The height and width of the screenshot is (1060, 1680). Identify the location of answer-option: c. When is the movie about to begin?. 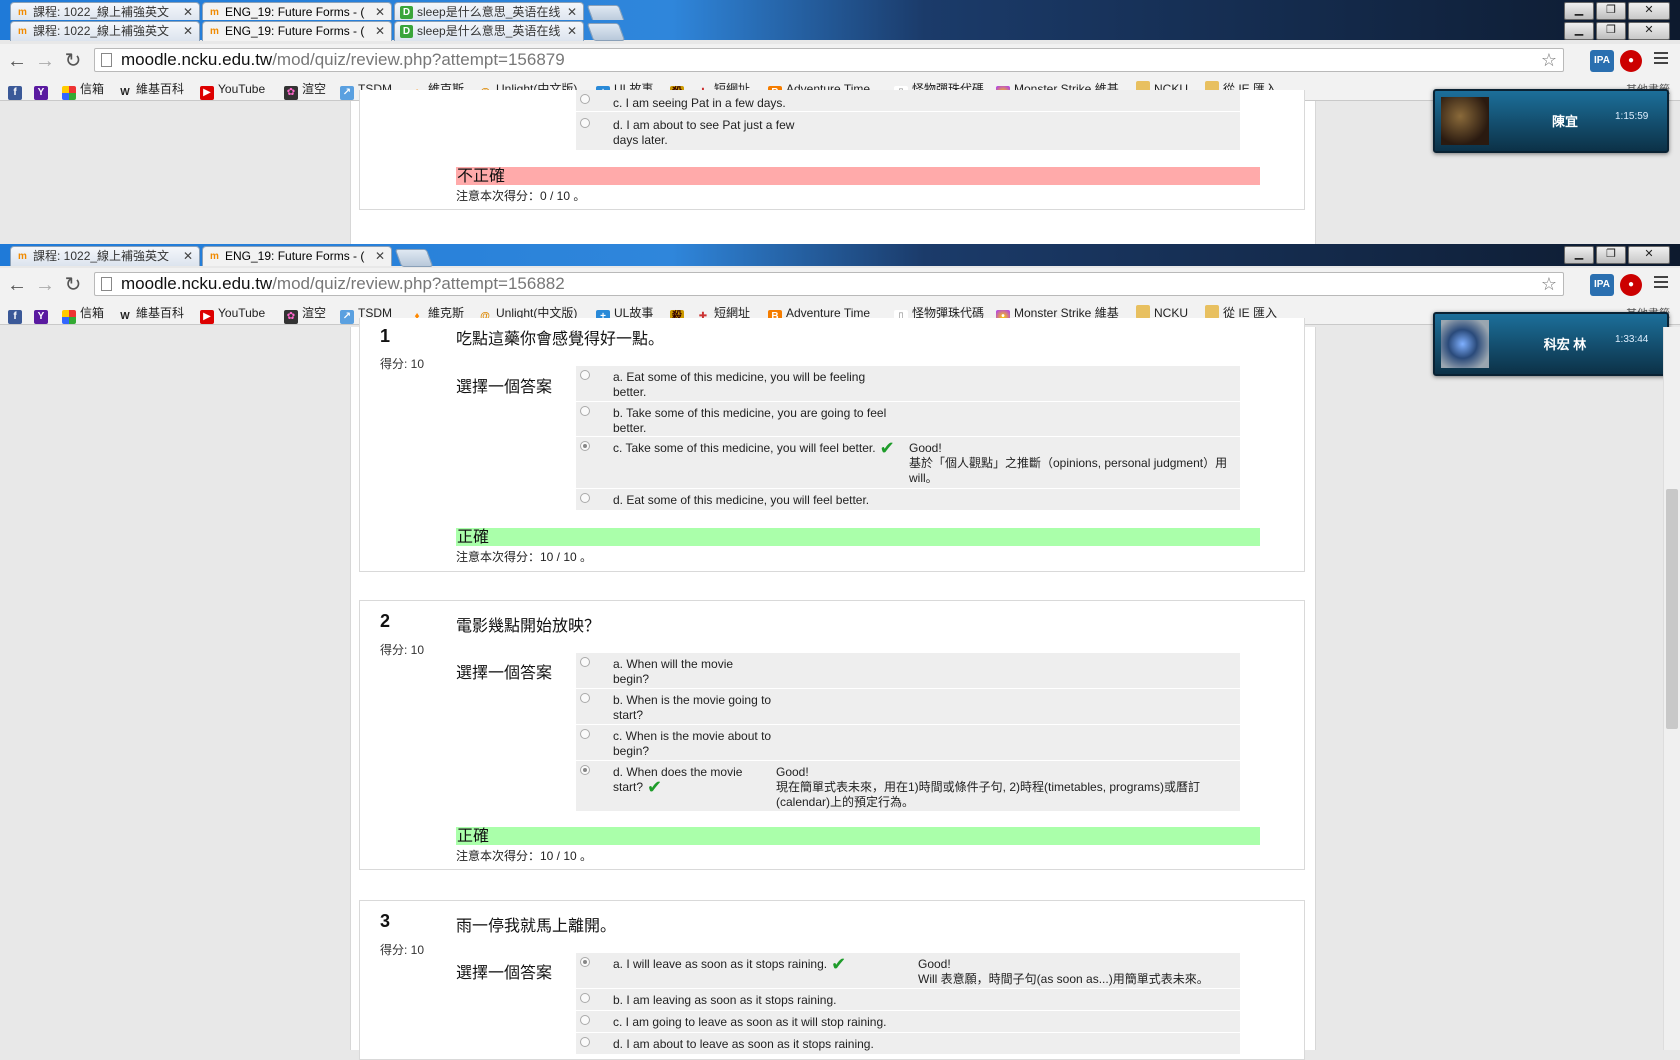
(908, 743).